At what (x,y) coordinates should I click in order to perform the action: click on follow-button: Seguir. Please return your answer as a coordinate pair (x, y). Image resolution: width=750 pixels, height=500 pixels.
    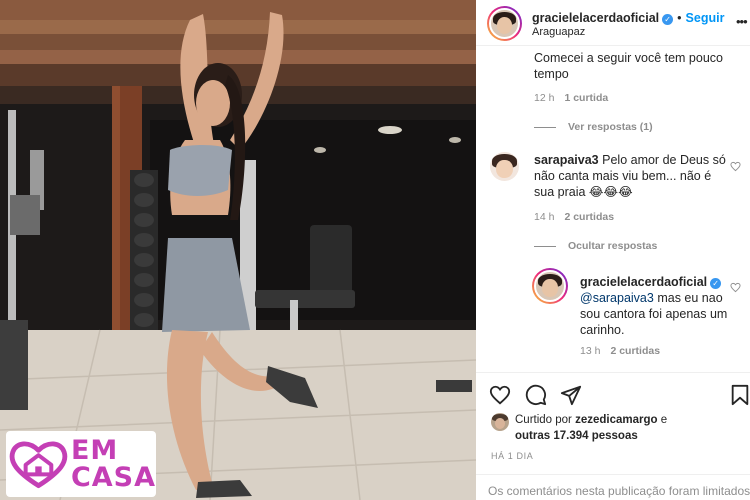
    Looking at the image, I should click on (705, 18).